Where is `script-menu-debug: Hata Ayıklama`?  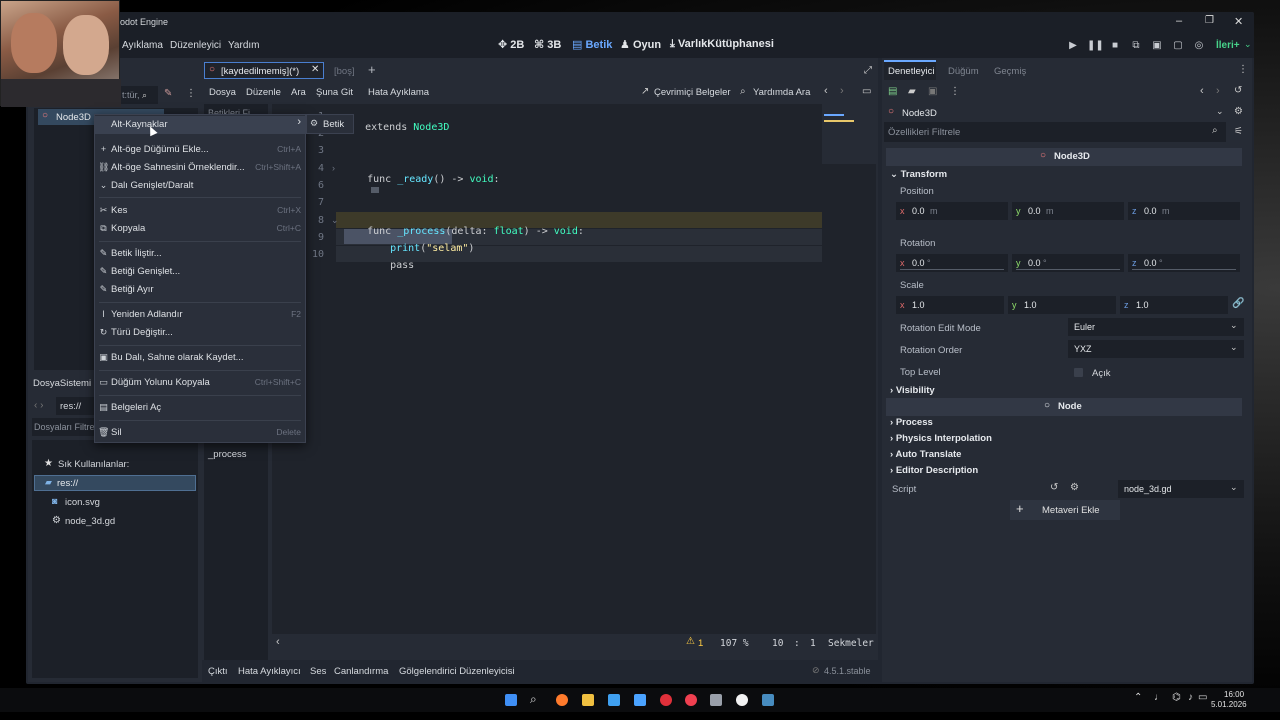
script-menu-debug: Hata Ayıklama is located at coordinates (398, 92).